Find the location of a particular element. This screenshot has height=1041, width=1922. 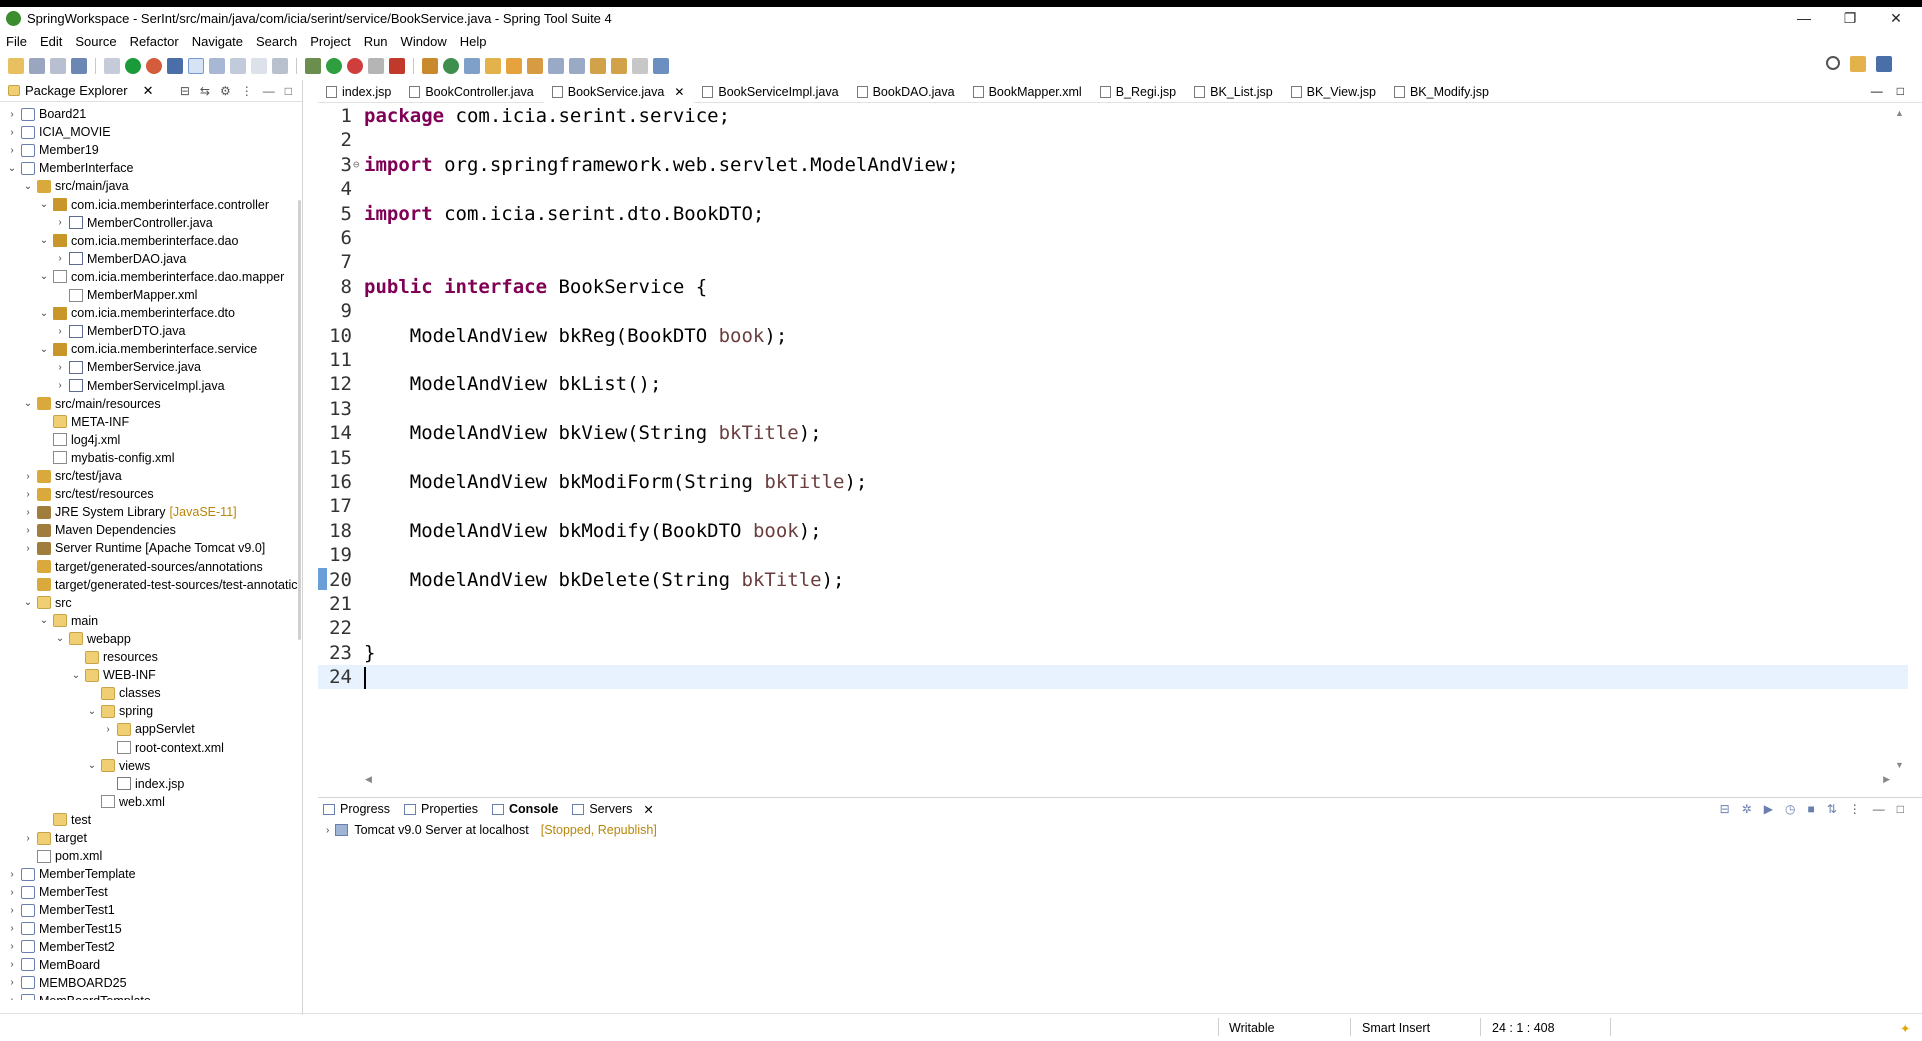

editor-tab: BK_List.jsp is located at coordinates (1234, 92).